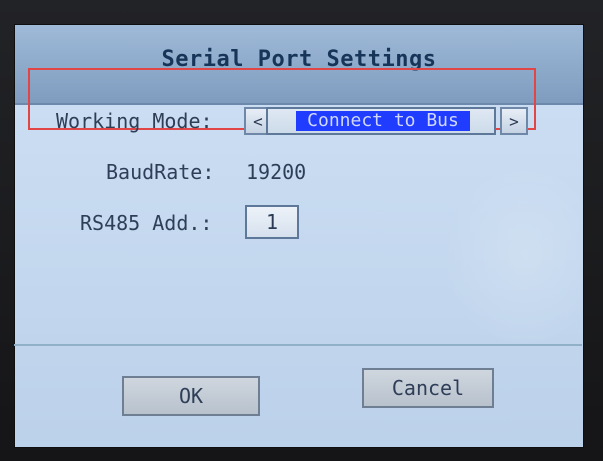 This screenshot has width=603, height=461. I want to click on working-mode-next-button: >, so click(514, 121).